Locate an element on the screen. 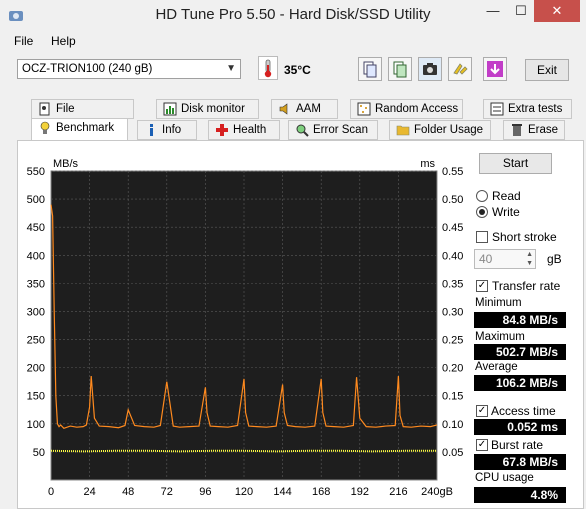 The width and height of the screenshot is (586, 509). read-radio is located at coordinates (482, 196).